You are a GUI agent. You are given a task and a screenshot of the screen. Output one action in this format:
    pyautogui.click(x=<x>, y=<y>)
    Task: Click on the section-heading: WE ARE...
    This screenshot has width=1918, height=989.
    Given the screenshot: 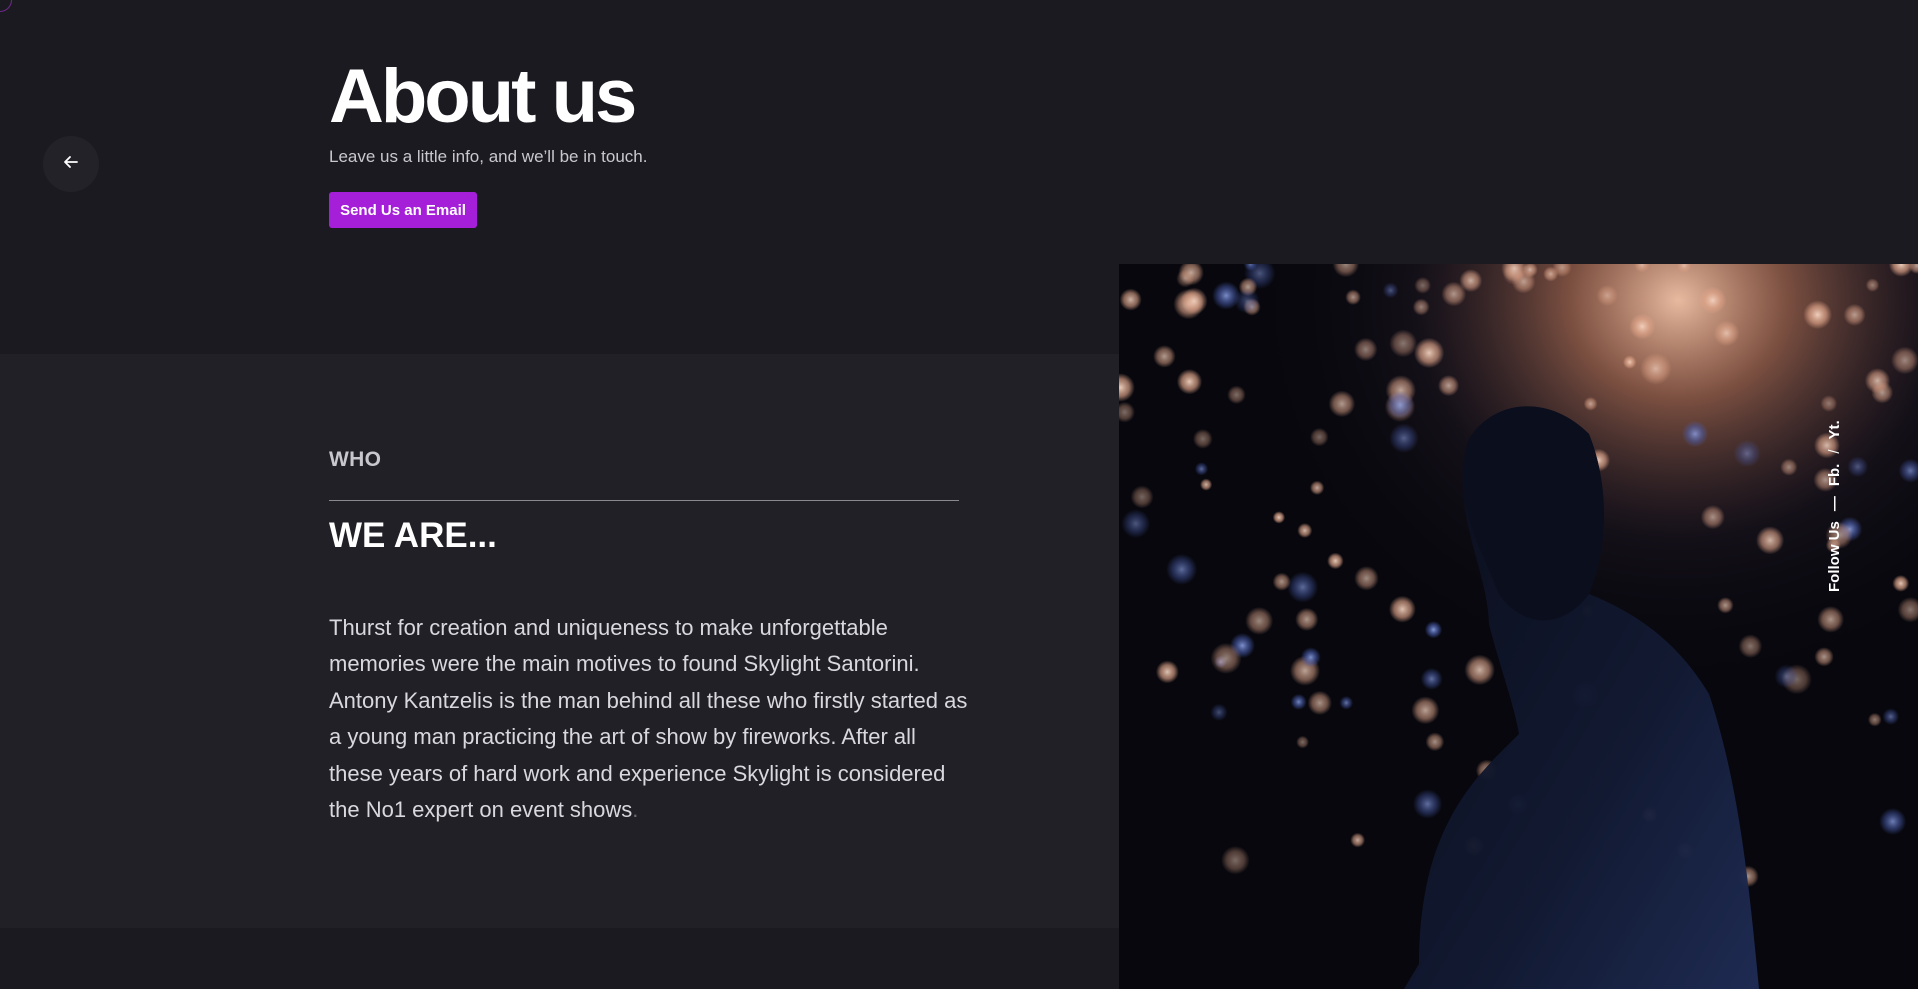 What is the action you would take?
    pyautogui.click(x=413, y=535)
    